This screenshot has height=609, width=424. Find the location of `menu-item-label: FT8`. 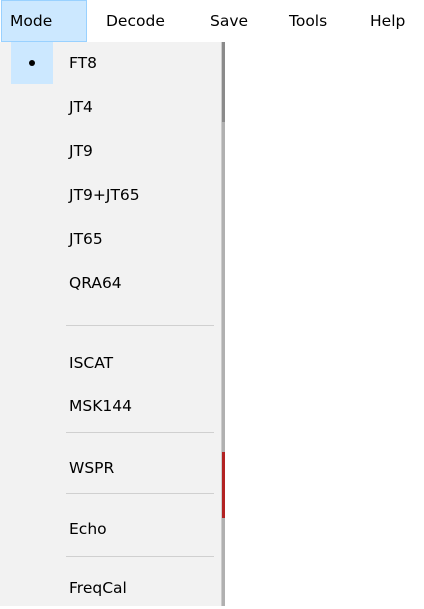

menu-item-label: FT8 is located at coordinates (83, 63).